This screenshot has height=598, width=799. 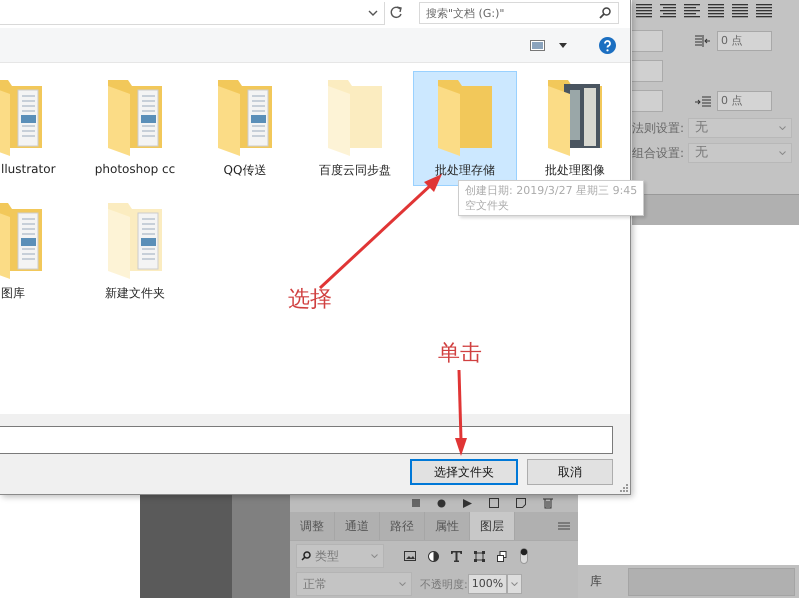 What do you see at coordinates (487, 205) in the screenshot?
I see `tooltip-text: 空文件夹` at bounding box center [487, 205].